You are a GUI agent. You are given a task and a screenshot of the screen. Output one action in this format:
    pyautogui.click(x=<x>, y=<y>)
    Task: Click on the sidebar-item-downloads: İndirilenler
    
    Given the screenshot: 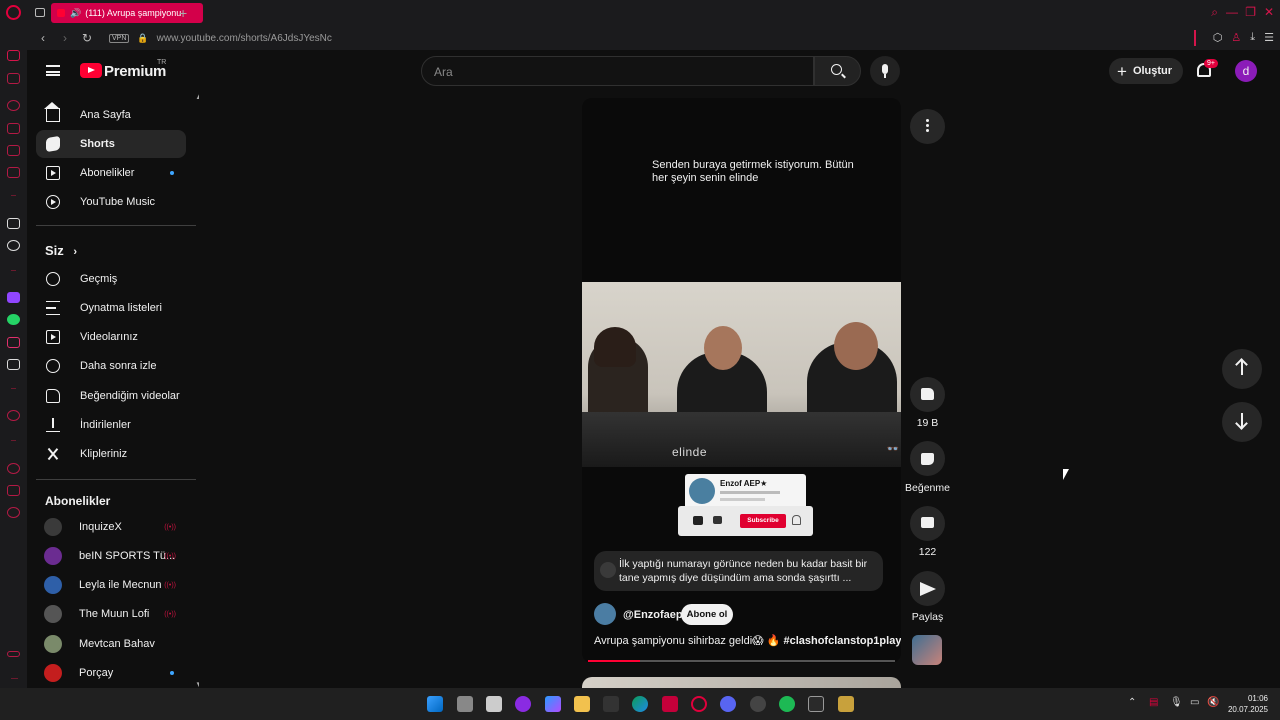 What is the action you would take?
    pyautogui.click(x=111, y=425)
    